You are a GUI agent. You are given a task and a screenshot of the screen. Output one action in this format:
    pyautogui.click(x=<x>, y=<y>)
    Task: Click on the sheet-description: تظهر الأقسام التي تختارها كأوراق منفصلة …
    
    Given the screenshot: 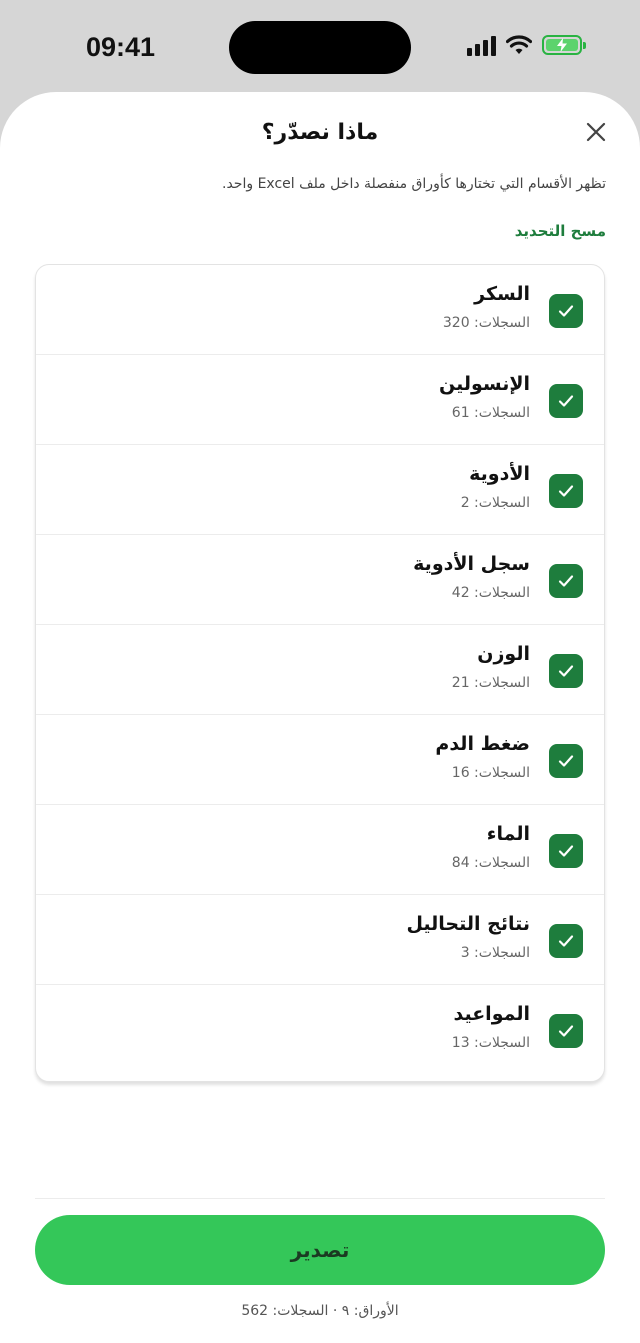 What is the action you would take?
    pyautogui.click(x=414, y=184)
    